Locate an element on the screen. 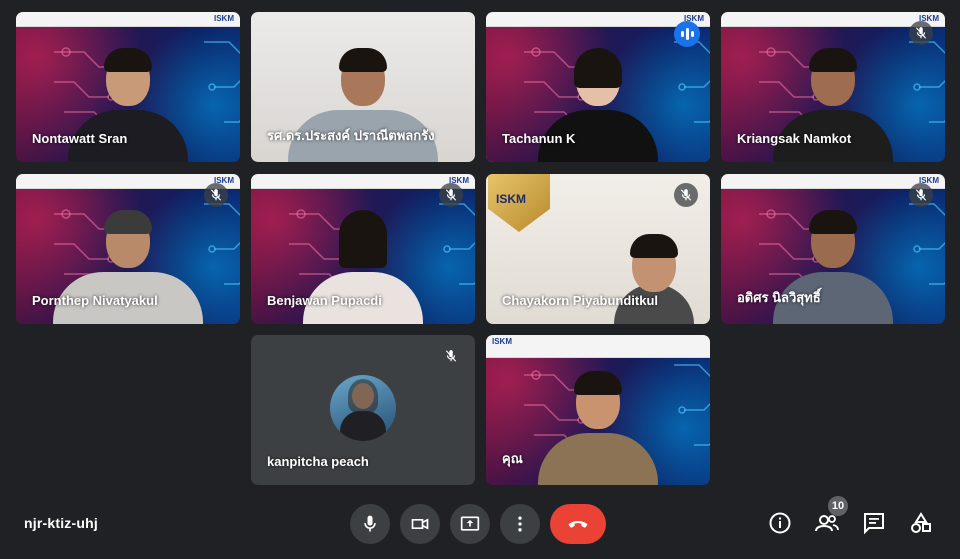  participant-tile: kanpitcha peach is located at coordinates (363, 410).